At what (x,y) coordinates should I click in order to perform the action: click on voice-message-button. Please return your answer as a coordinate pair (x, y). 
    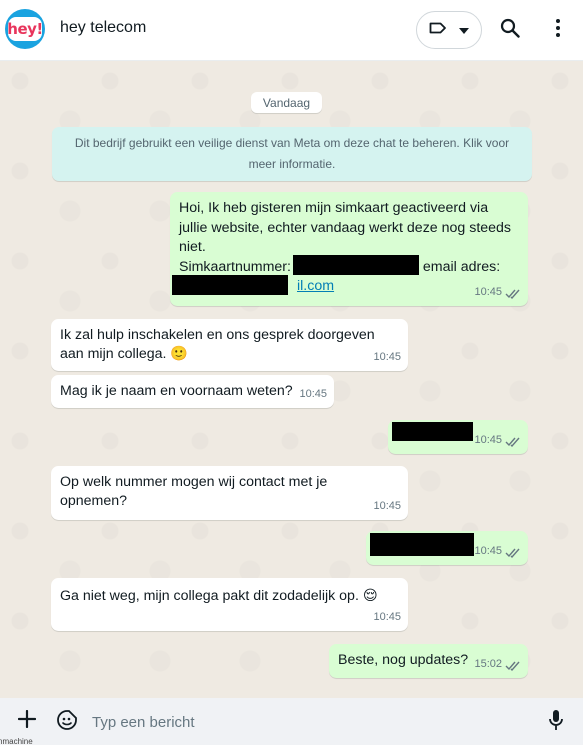
    Looking at the image, I should click on (556, 722).